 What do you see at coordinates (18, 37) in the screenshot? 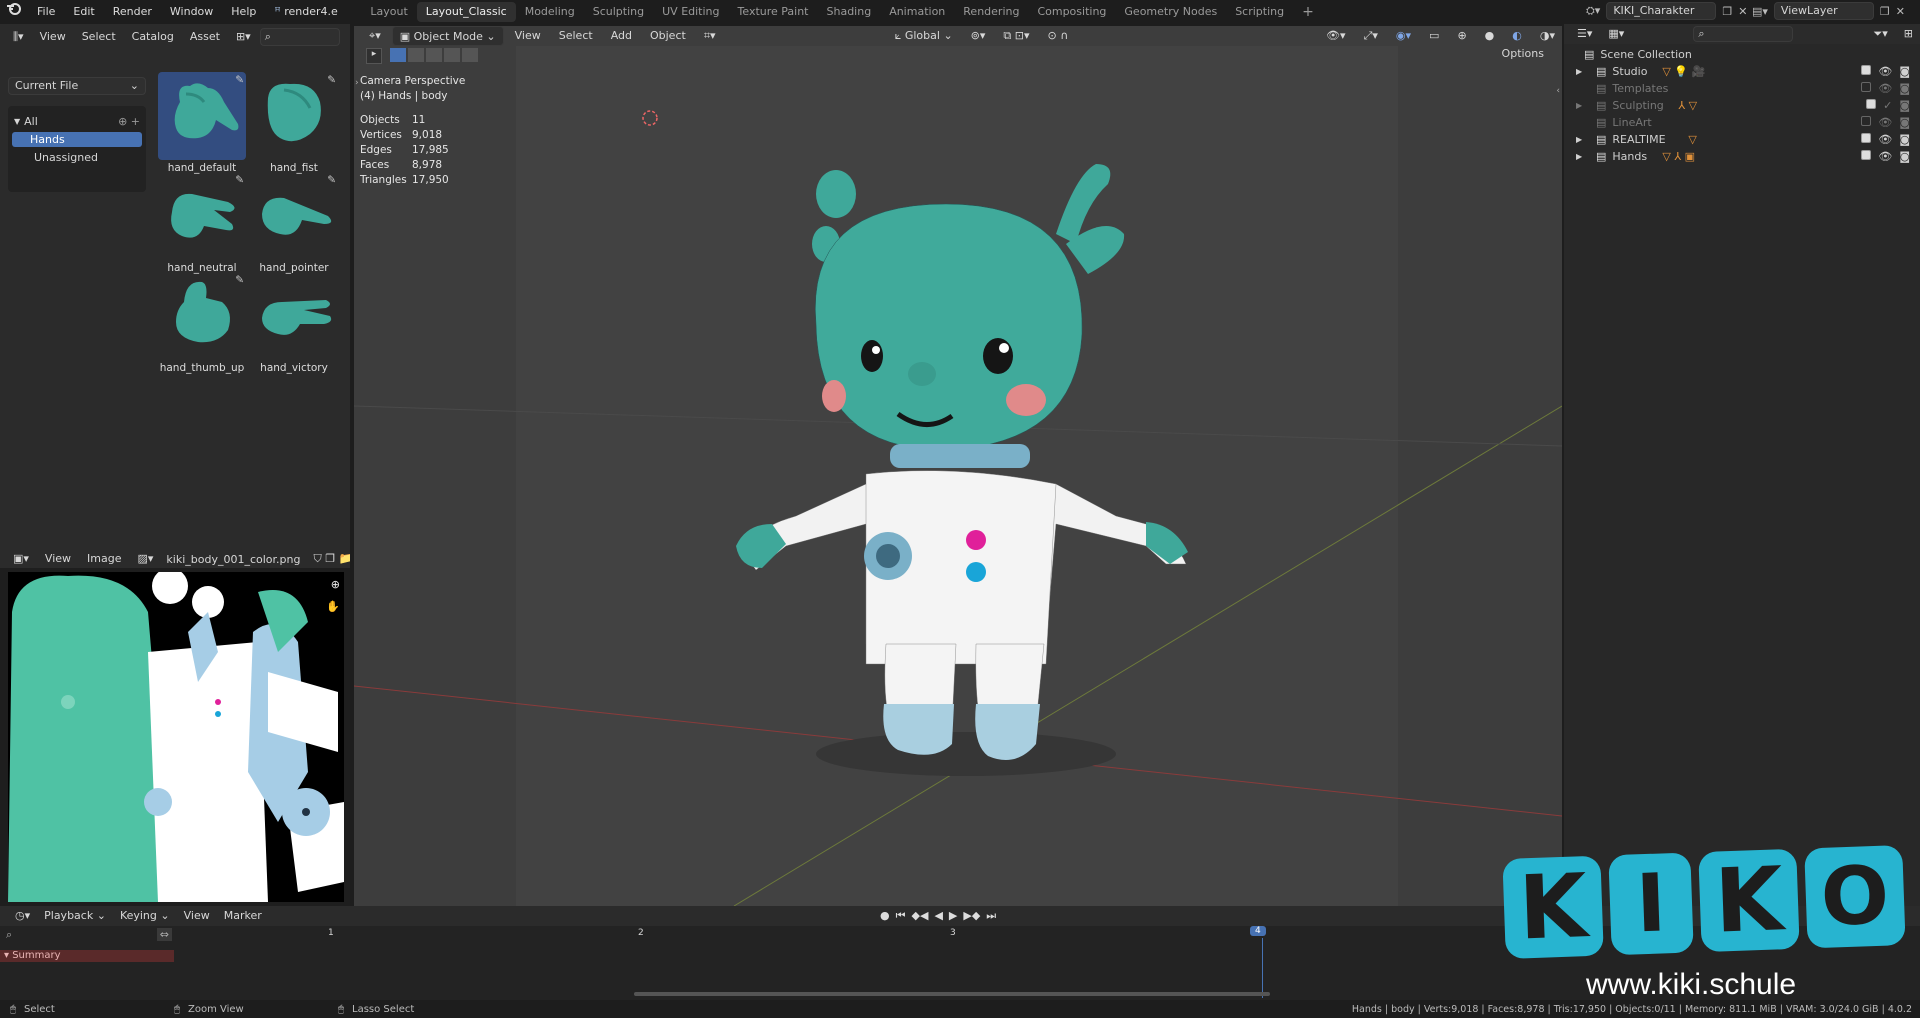
I see `editor-type-icon: ⫼▾` at bounding box center [18, 37].